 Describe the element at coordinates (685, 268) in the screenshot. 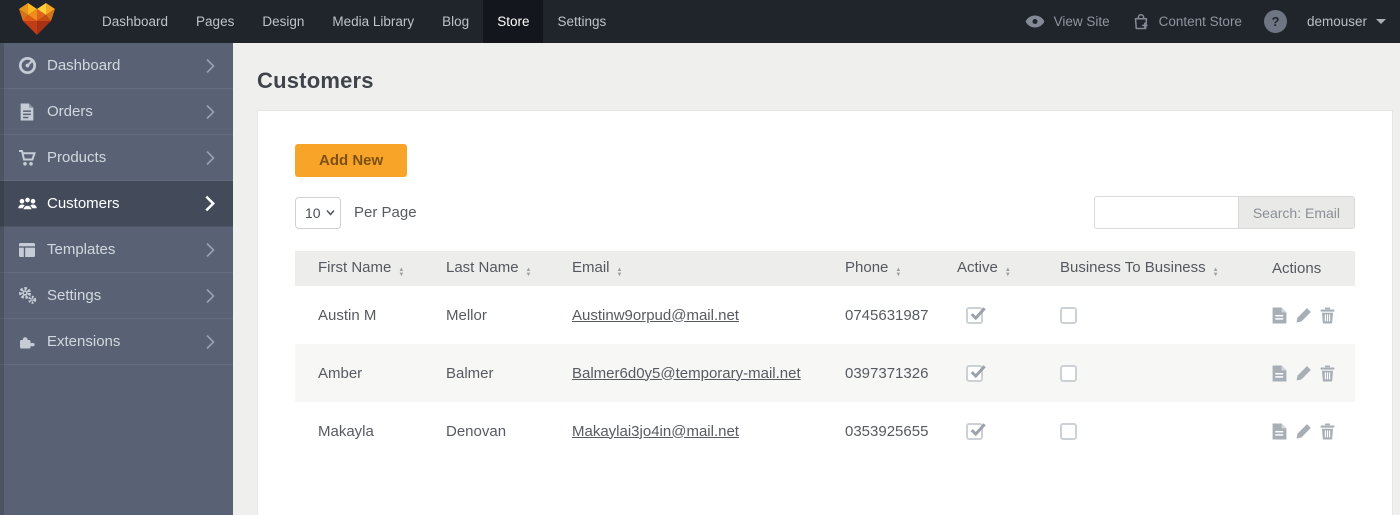

I see `column-header-email: Email ▲ ▼` at that location.